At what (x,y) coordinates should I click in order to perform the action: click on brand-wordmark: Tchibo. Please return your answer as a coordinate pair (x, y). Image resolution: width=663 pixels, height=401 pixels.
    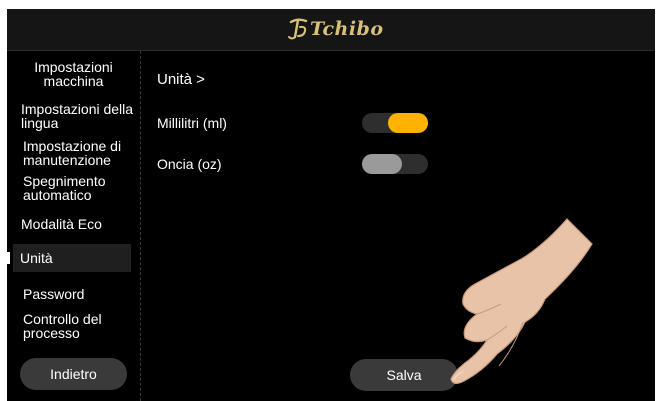
    Looking at the image, I should click on (347, 29).